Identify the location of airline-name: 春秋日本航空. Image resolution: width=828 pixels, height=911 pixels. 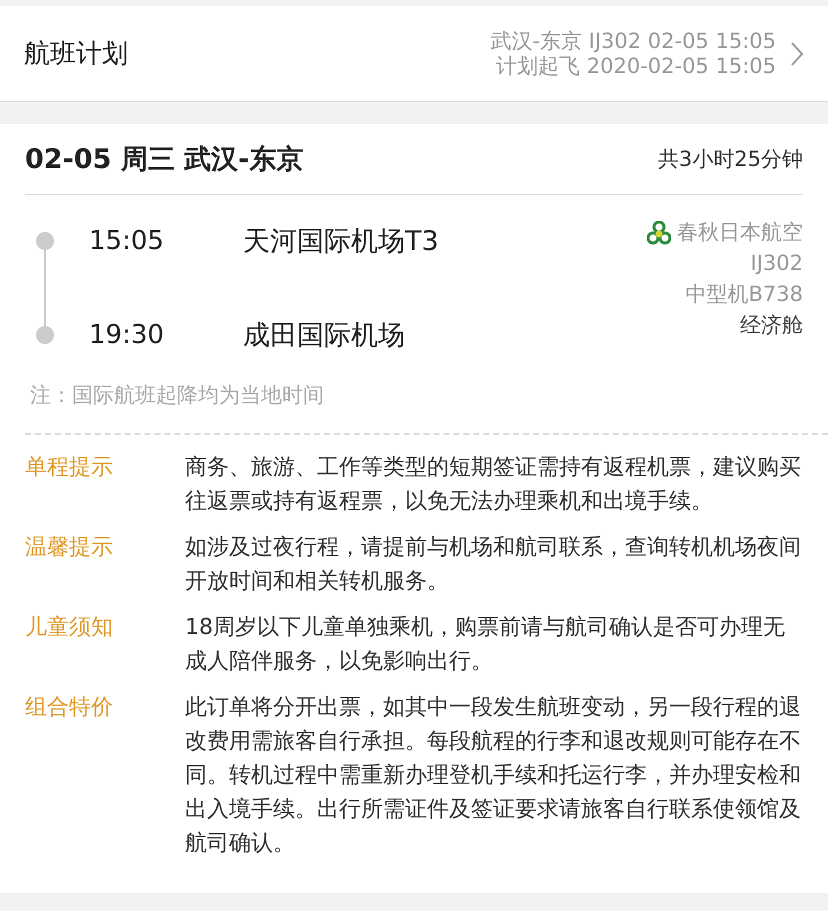
(740, 232).